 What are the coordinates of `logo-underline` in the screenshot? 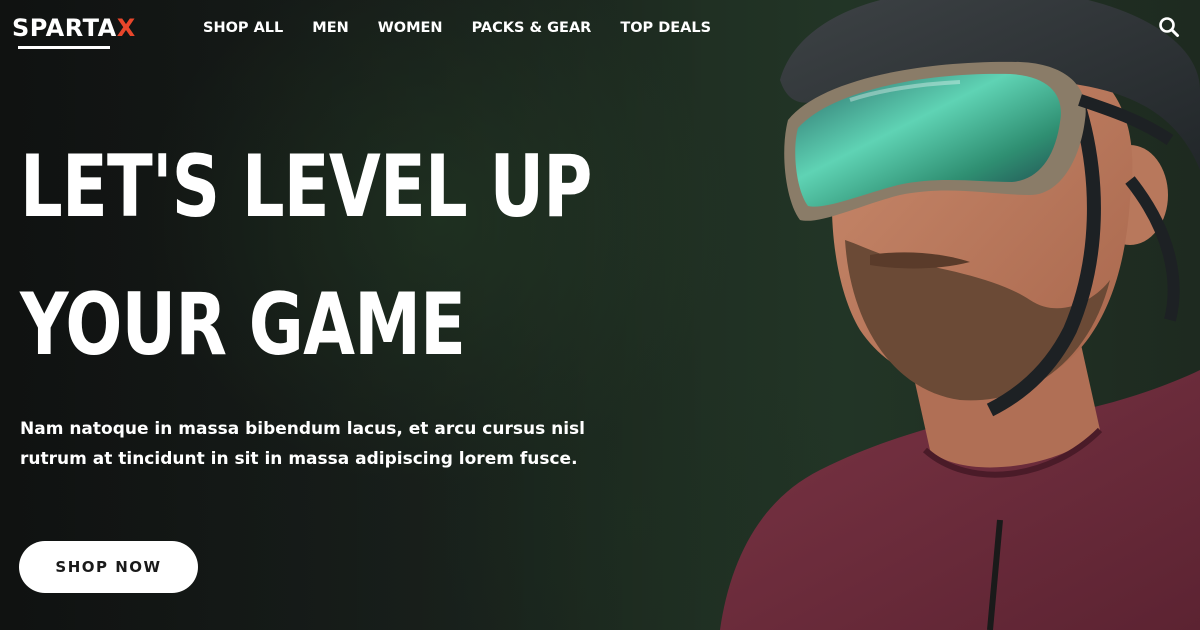 It's located at (64, 47).